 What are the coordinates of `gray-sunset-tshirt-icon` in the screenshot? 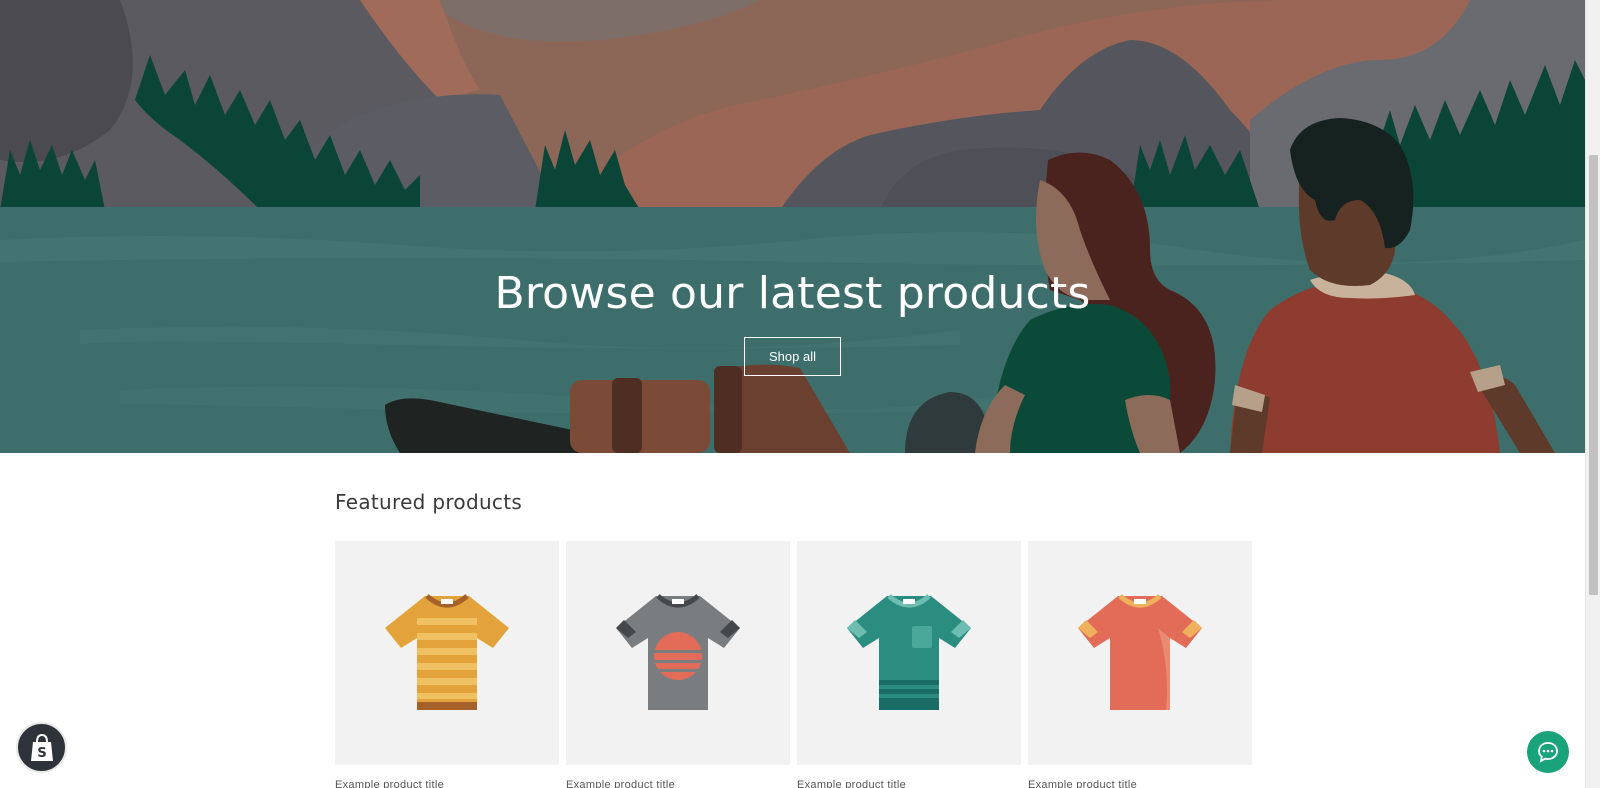 It's located at (678, 652).